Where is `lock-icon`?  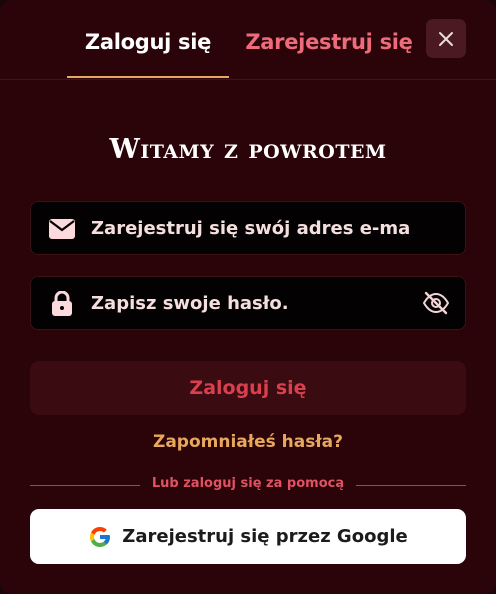
lock-icon is located at coordinates (62, 303).